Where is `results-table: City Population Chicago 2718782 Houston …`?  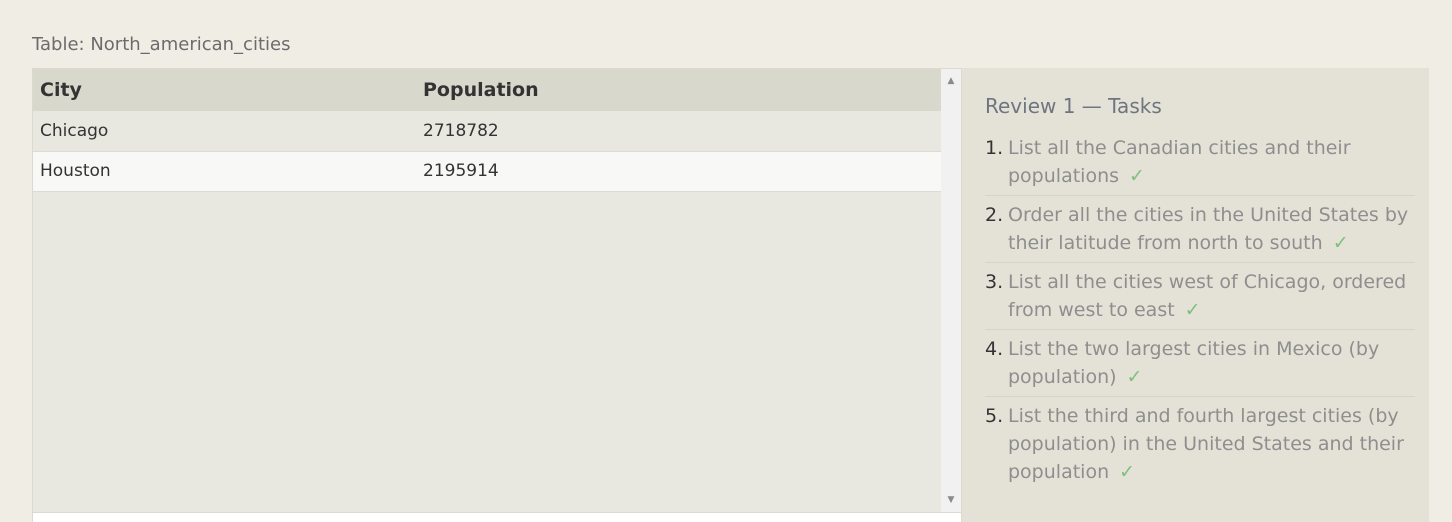
results-table: City Population Chicago 2718782 Houston … is located at coordinates (487, 130).